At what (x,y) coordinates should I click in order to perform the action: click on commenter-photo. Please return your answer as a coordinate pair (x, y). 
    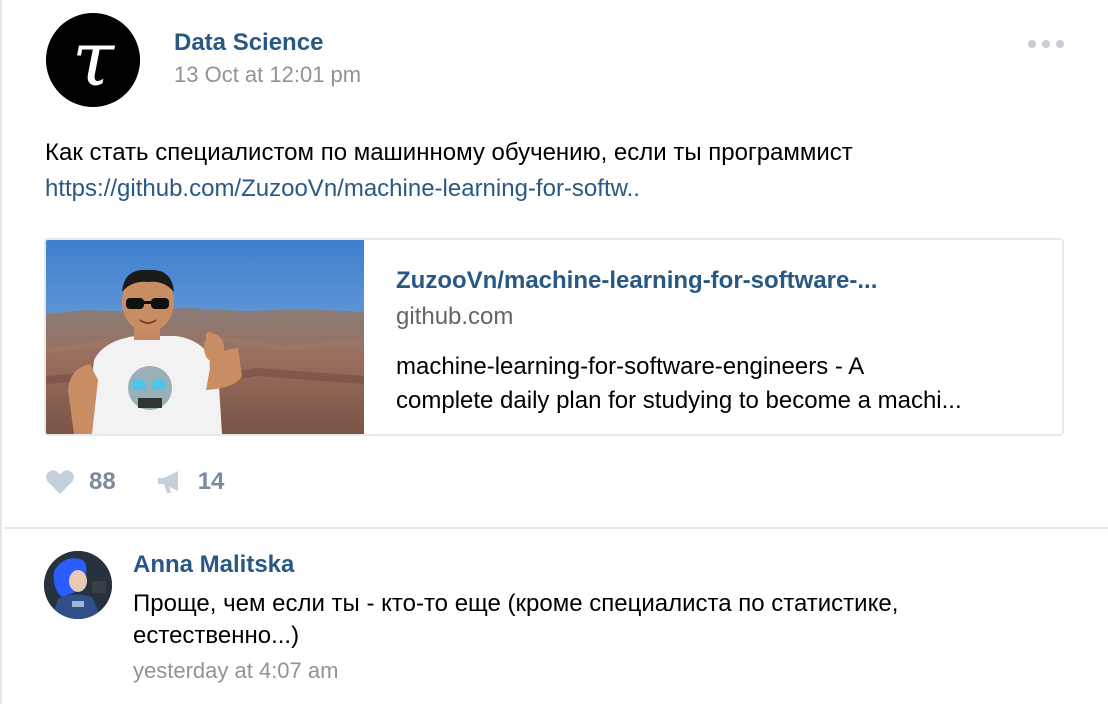
    Looking at the image, I should click on (78, 585).